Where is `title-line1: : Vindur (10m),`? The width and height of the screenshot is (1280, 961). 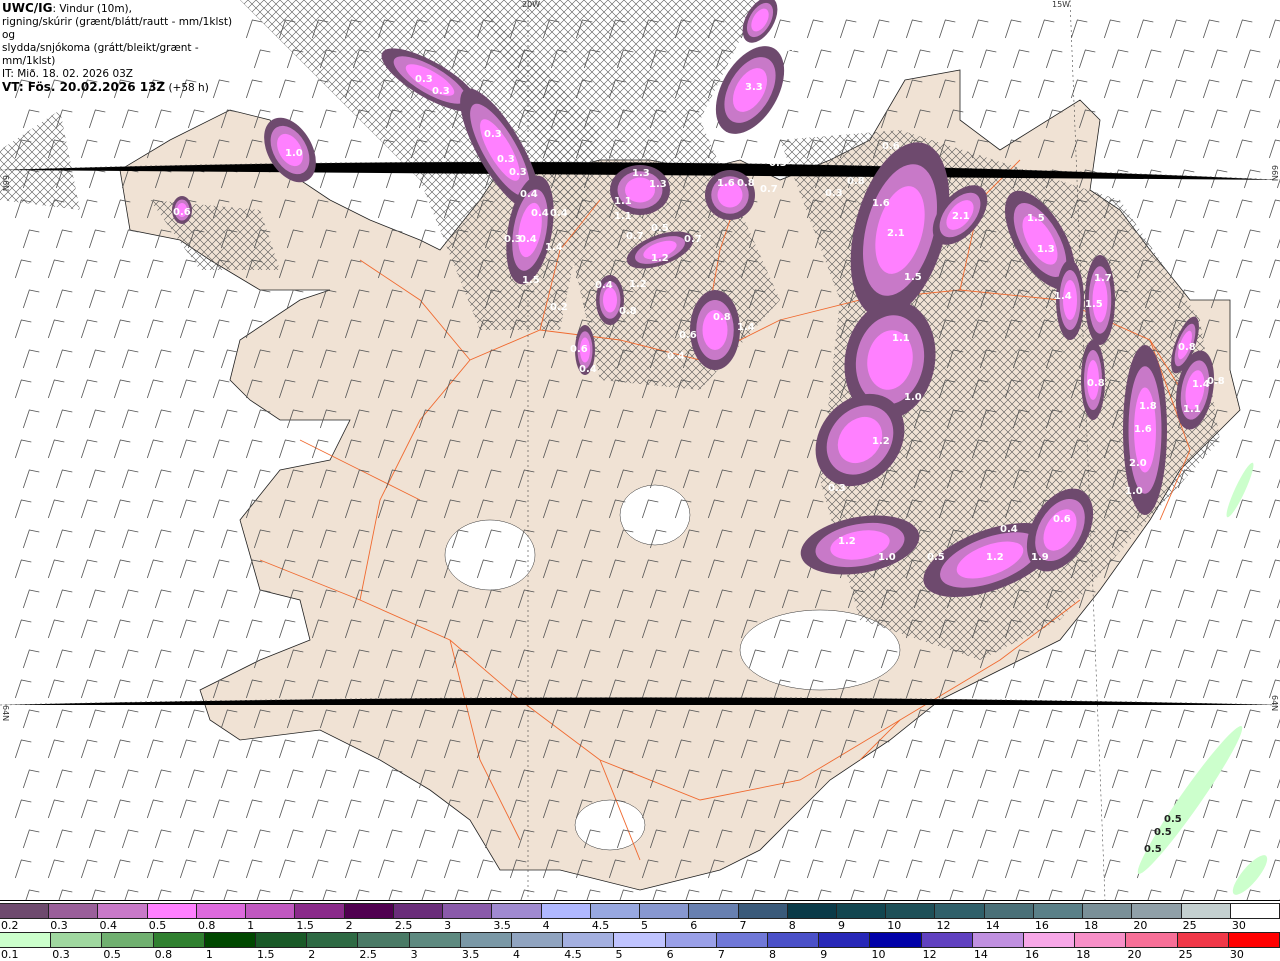
title-line1: : Vindur (10m), is located at coordinates (92, 9).